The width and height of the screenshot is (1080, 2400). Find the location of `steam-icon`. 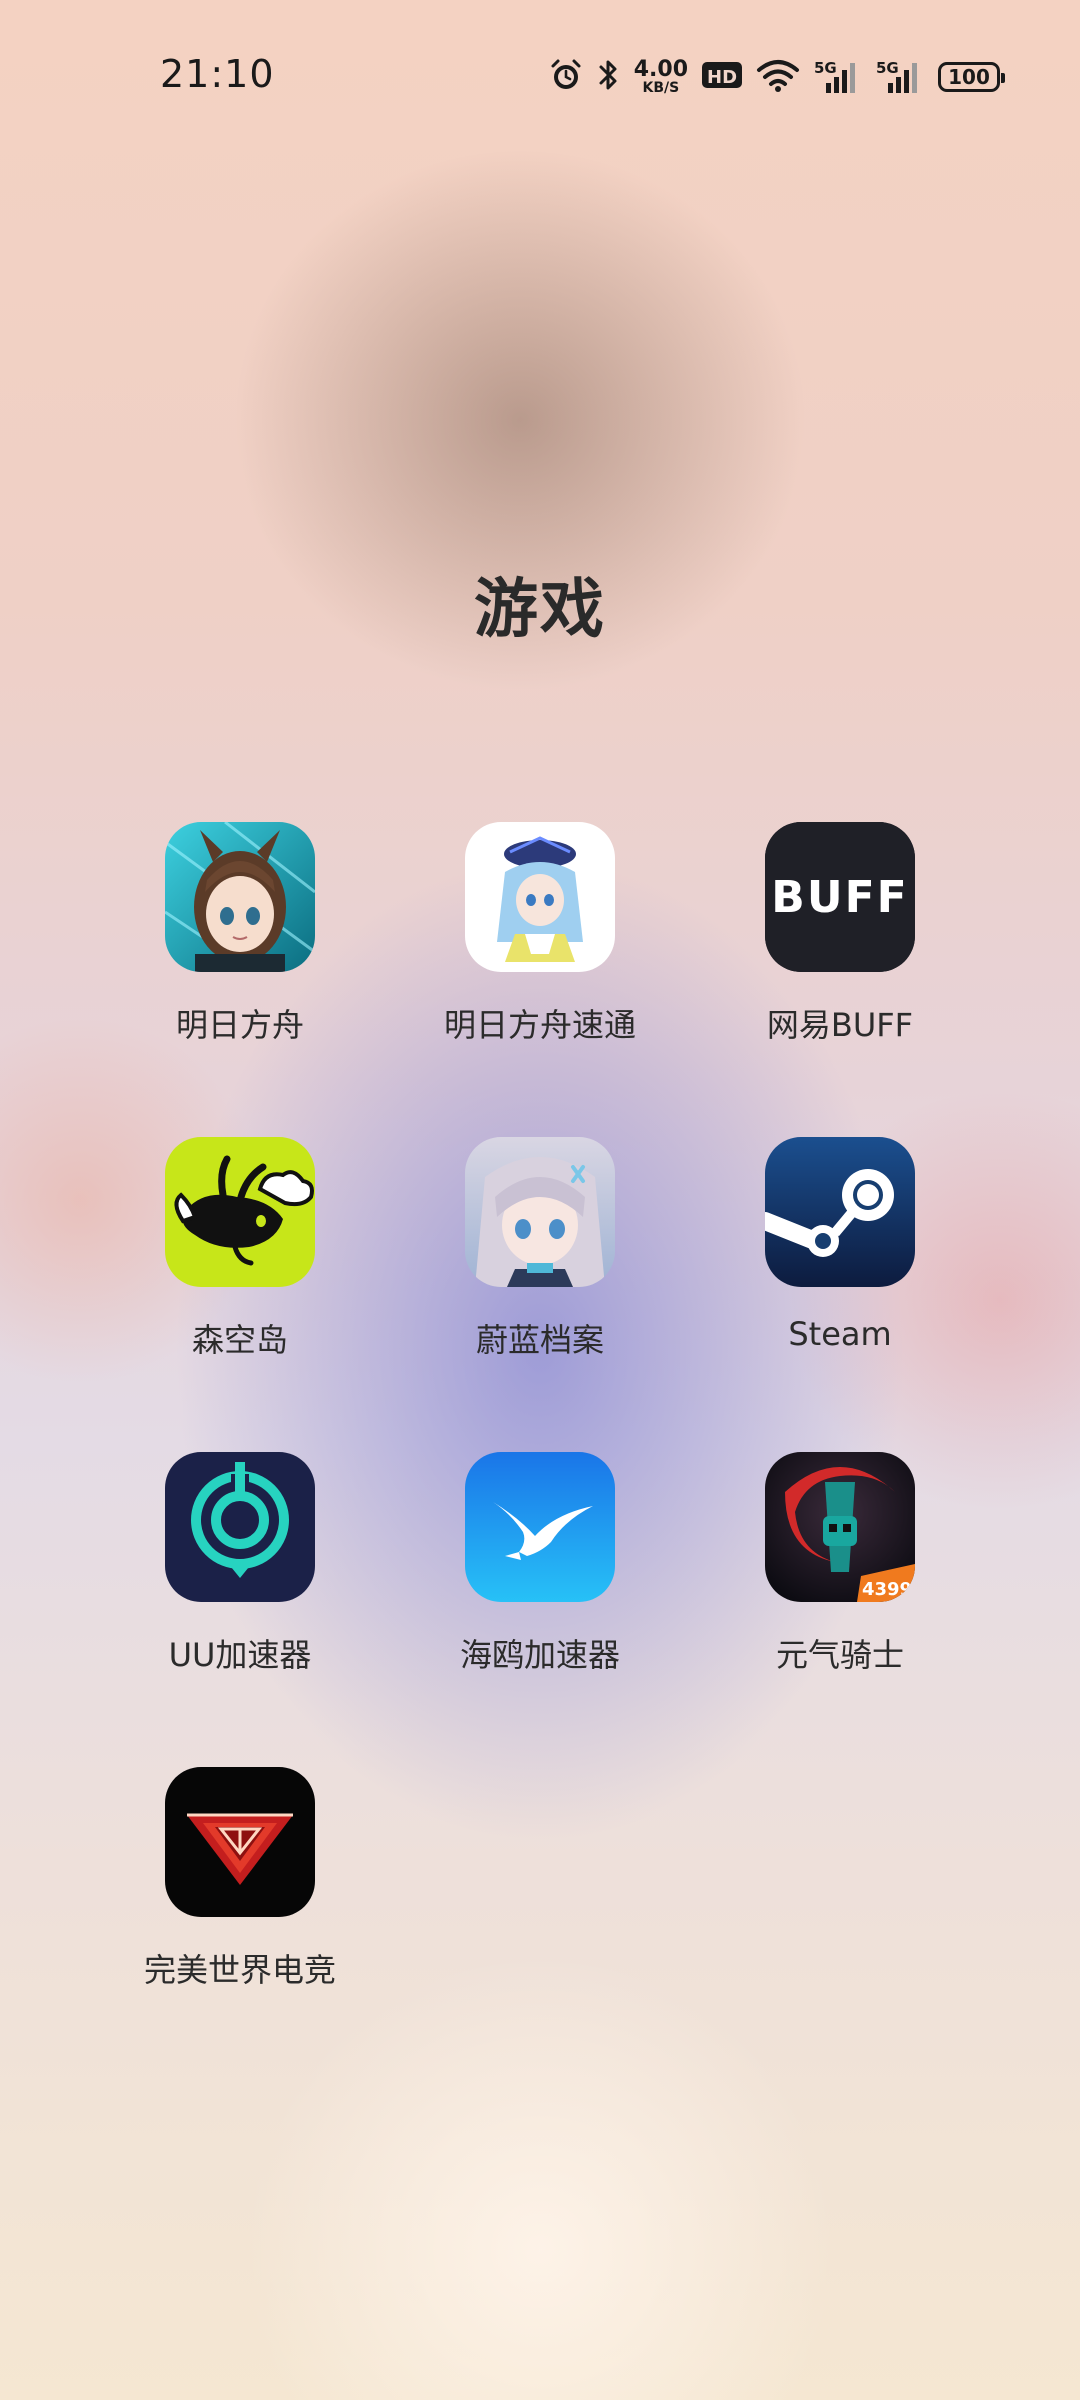

steam-icon is located at coordinates (840, 1212).